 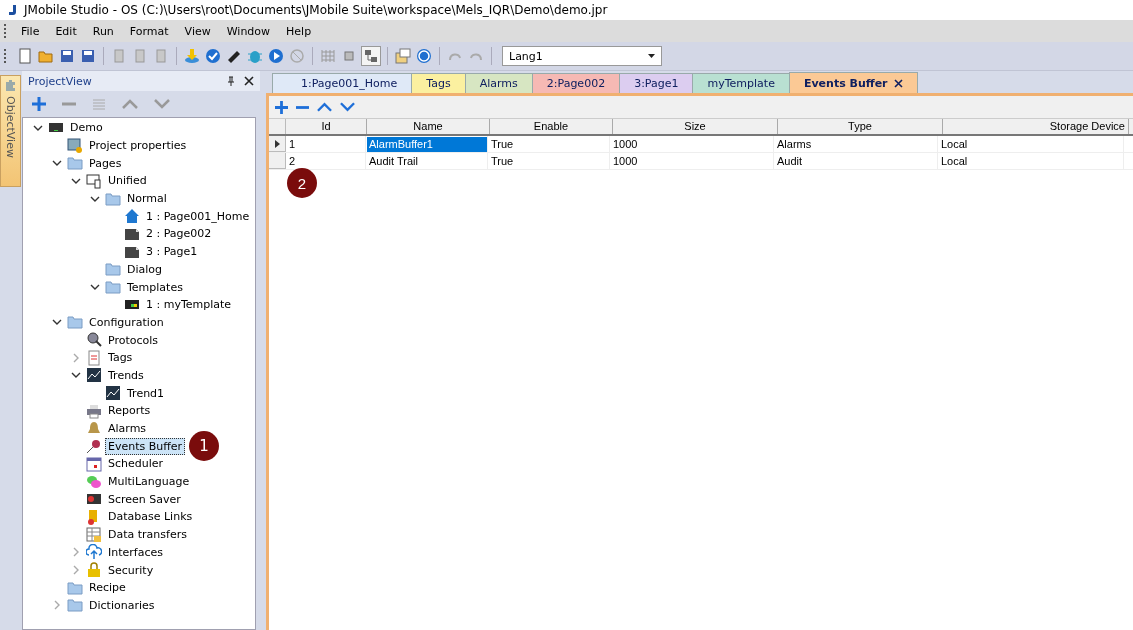 I want to click on editor-tab: 1:Page001_Home, so click(x=342, y=83).